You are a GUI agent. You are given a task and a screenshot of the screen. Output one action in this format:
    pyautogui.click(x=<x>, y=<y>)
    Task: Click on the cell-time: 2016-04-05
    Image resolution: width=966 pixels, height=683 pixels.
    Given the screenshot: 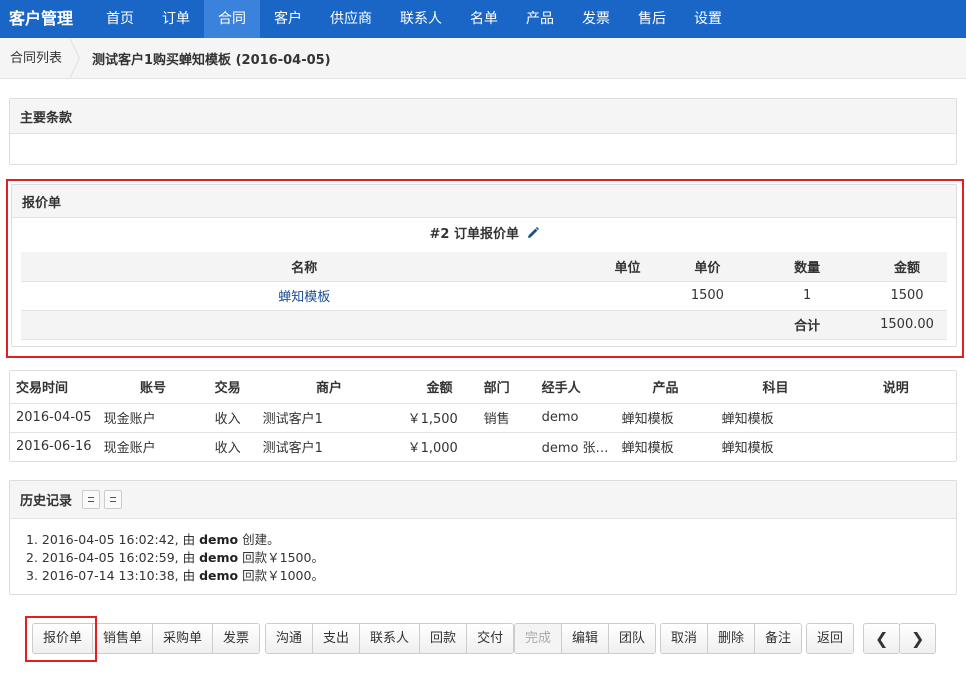 What is the action you would take?
    pyautogui.click(x=54, y=417)
    